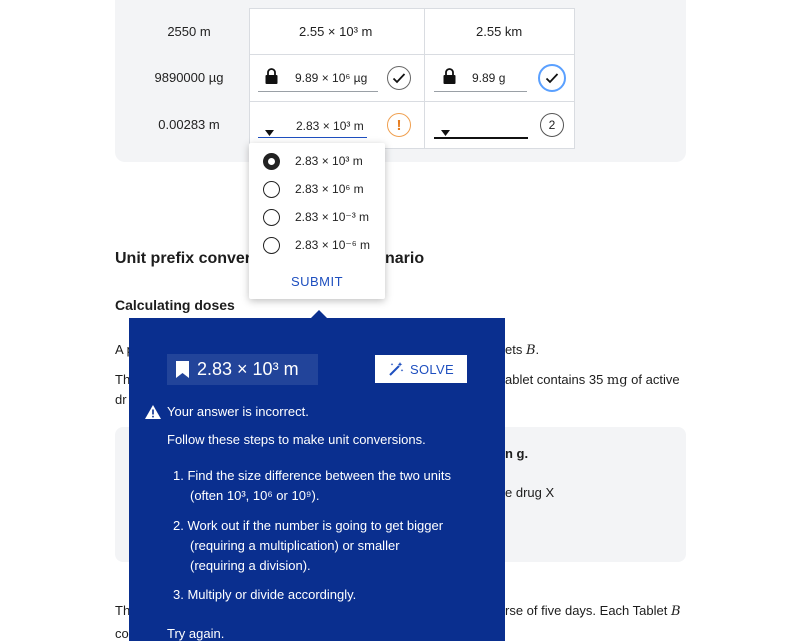 The width and height of the screenshot is (801, 641). What do you see at coordinates (271, 161) in the screenshot?
I see `radio-selected` at bounding box center [271, 161].